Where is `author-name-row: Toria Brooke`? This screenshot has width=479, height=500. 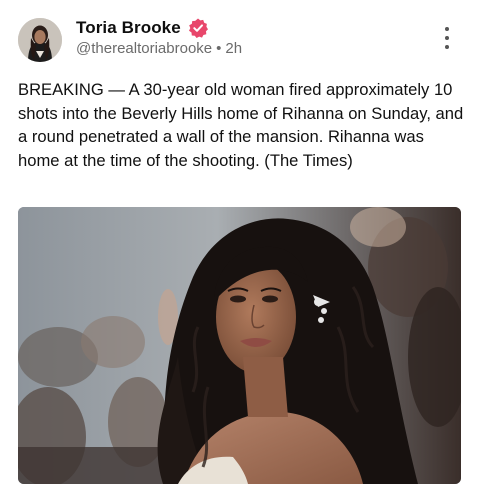 author-name-row: Toria Brooke is located at coordinates (142, 28).